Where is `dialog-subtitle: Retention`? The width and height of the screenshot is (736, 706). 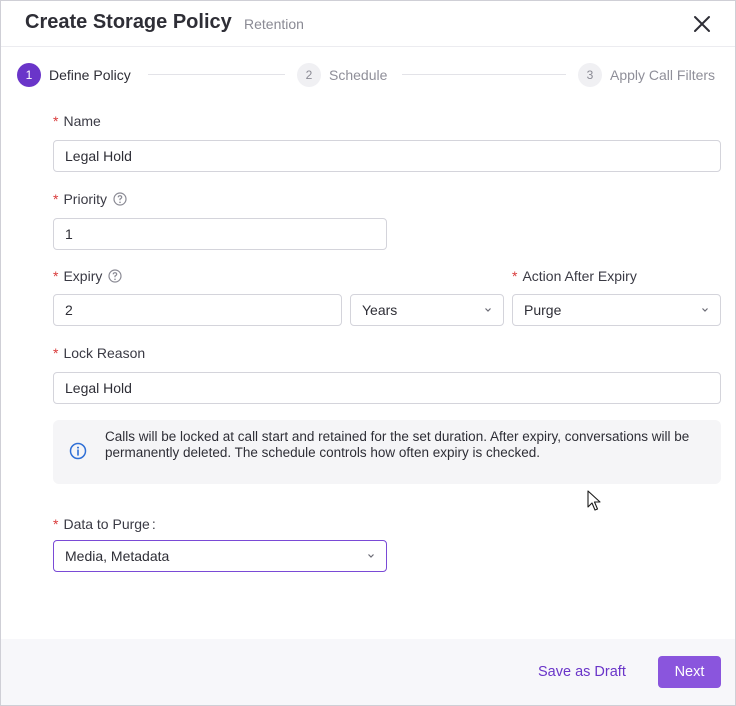 dialog-subtitle: Retention is located at coordinates (274, 24).